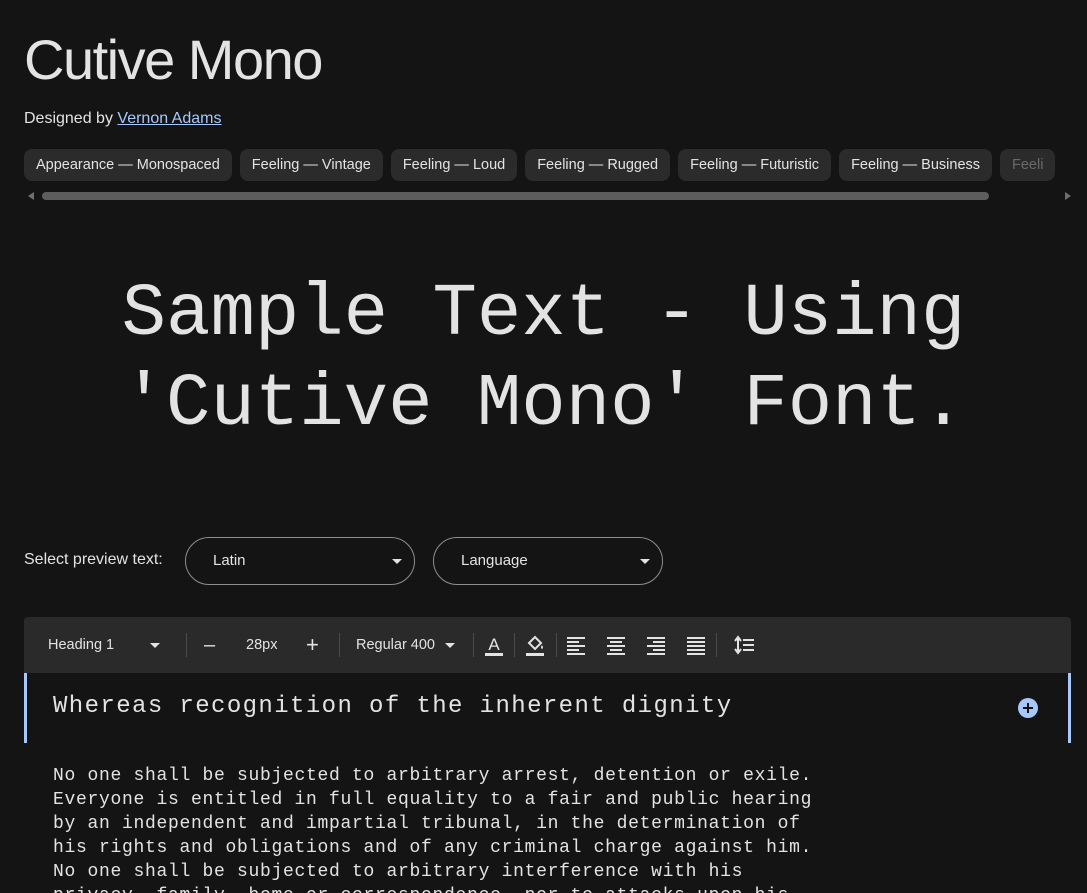  What do you see at coordinates (755, 165) in the screenshot?
I see `tag-chip: Feeling — Futuristic` at bounding box center [755, 165].